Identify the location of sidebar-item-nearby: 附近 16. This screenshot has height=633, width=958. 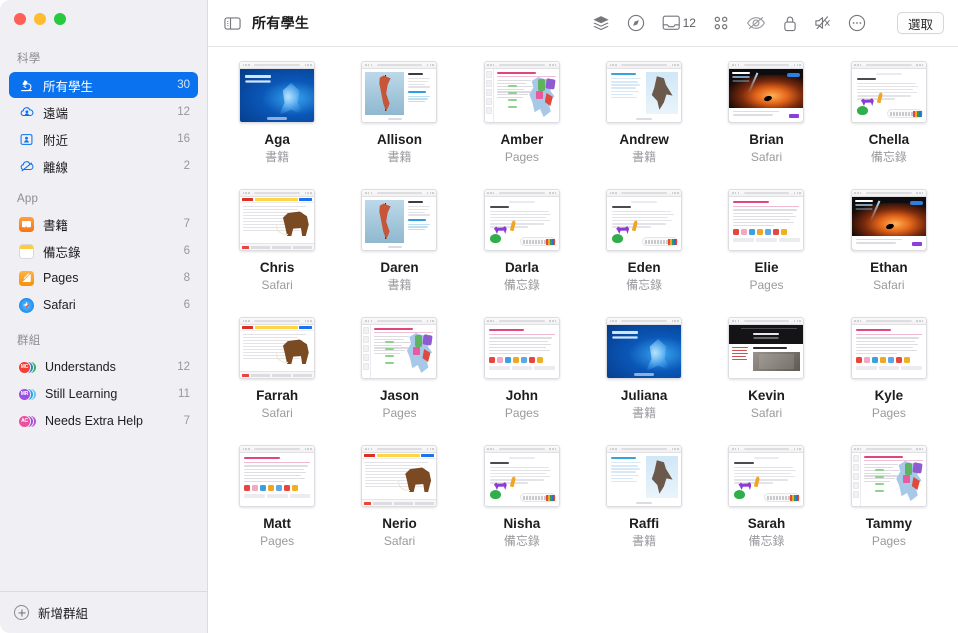
(103, 139).